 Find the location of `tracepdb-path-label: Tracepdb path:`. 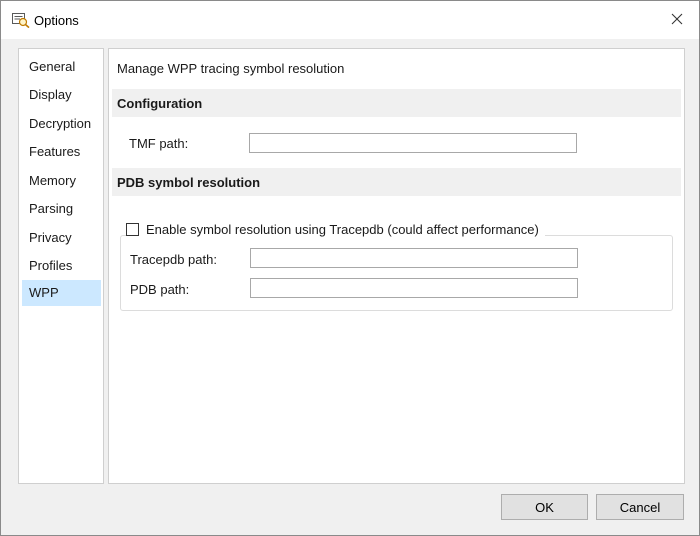

tracepdb-path-label: Tracepdb path: is located at coordinates (173, 259).